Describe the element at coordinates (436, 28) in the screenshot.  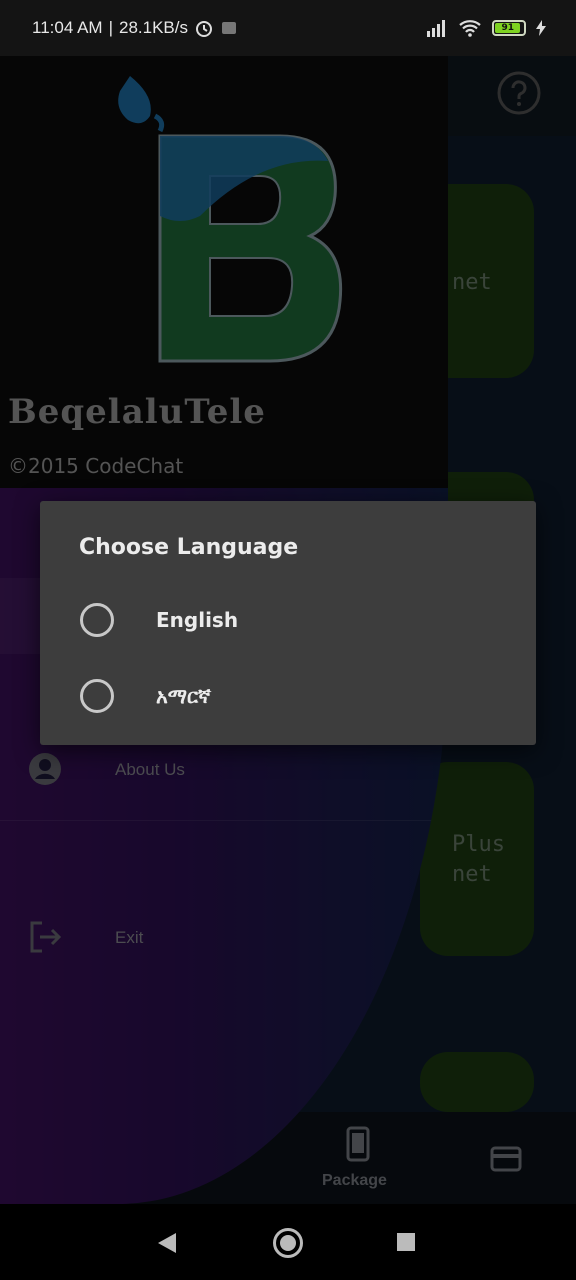
I see `signal-icon` at that location.